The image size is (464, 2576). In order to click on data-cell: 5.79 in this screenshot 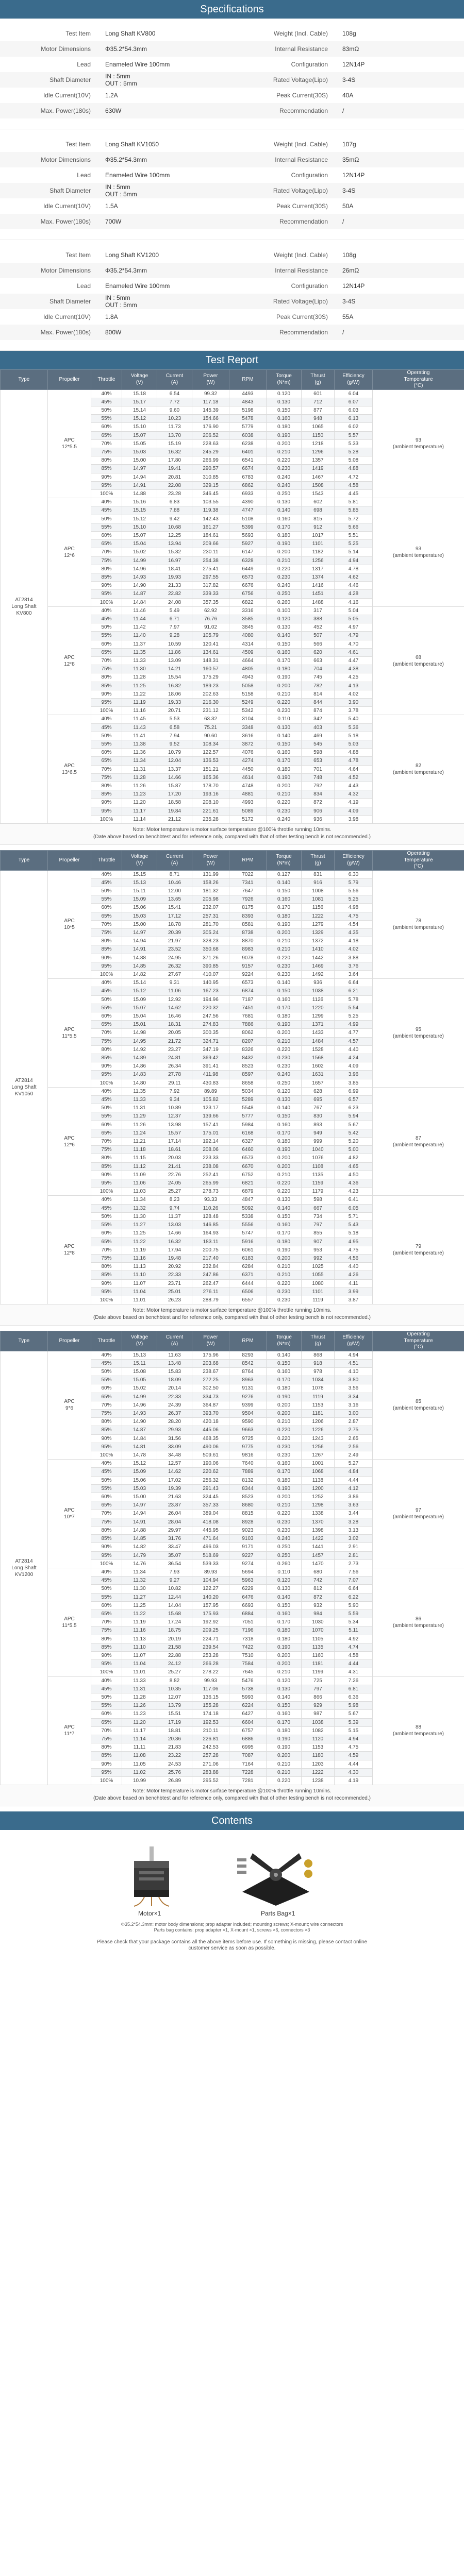, I will do `click(353, 882)`.